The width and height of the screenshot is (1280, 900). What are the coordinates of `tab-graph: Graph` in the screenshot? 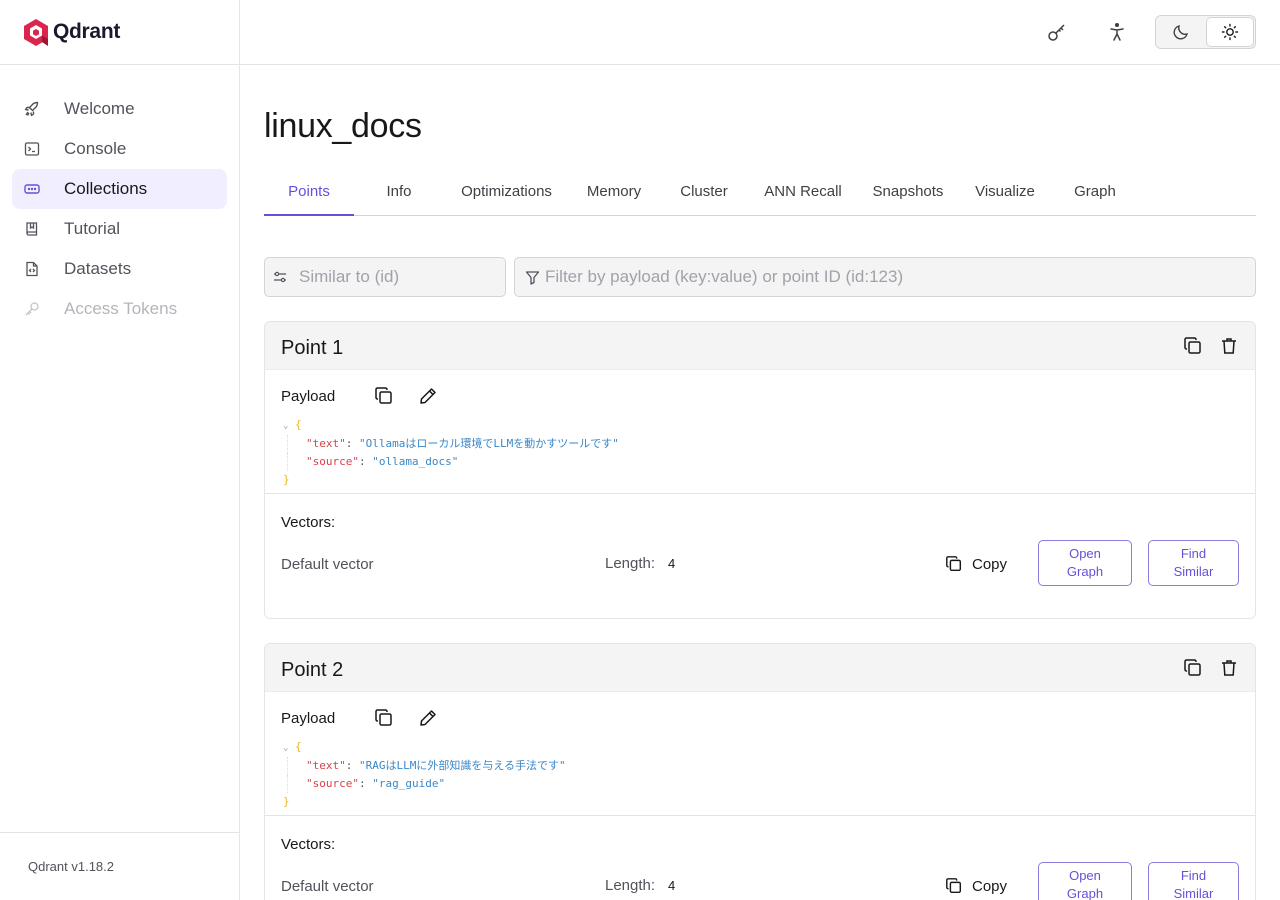 It's located at (1095, 195).